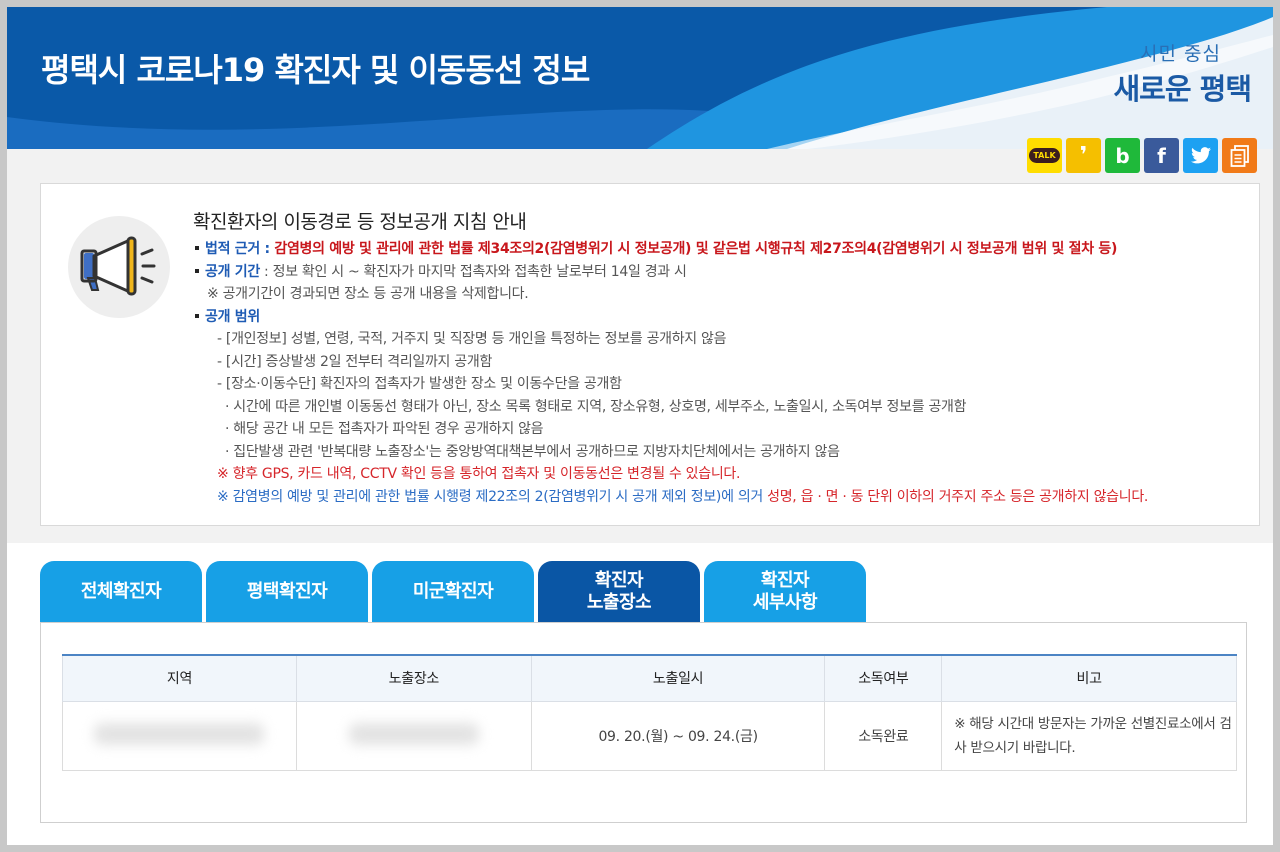 The height and width of the screenshot is (852, 1280). What do you see at coordinates (384, 429) in the screenshot?
I see `scope-subitem-all-contacts: · 해당 공간 내 모든 접촉자가 파악된 경우 공개하지 않음` at bounding box center [384, 429].